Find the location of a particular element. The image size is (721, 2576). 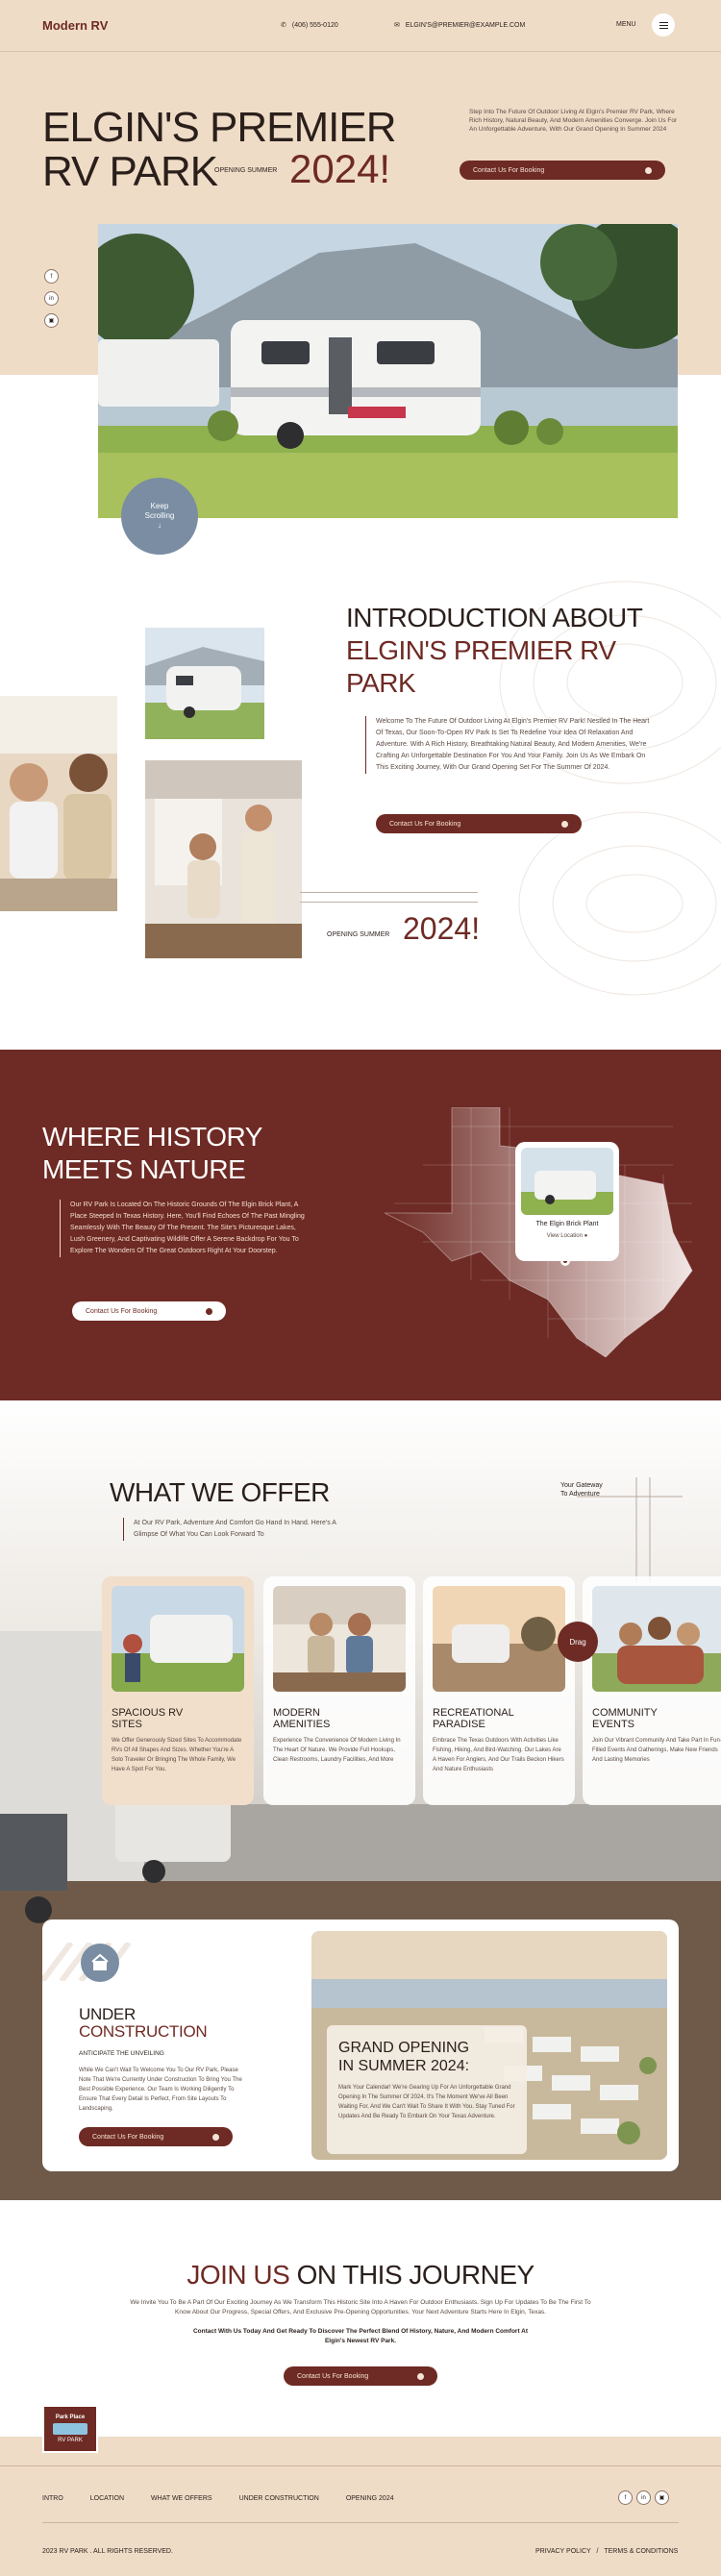

construction-badge-icon is located at coordinates (100, 1963).